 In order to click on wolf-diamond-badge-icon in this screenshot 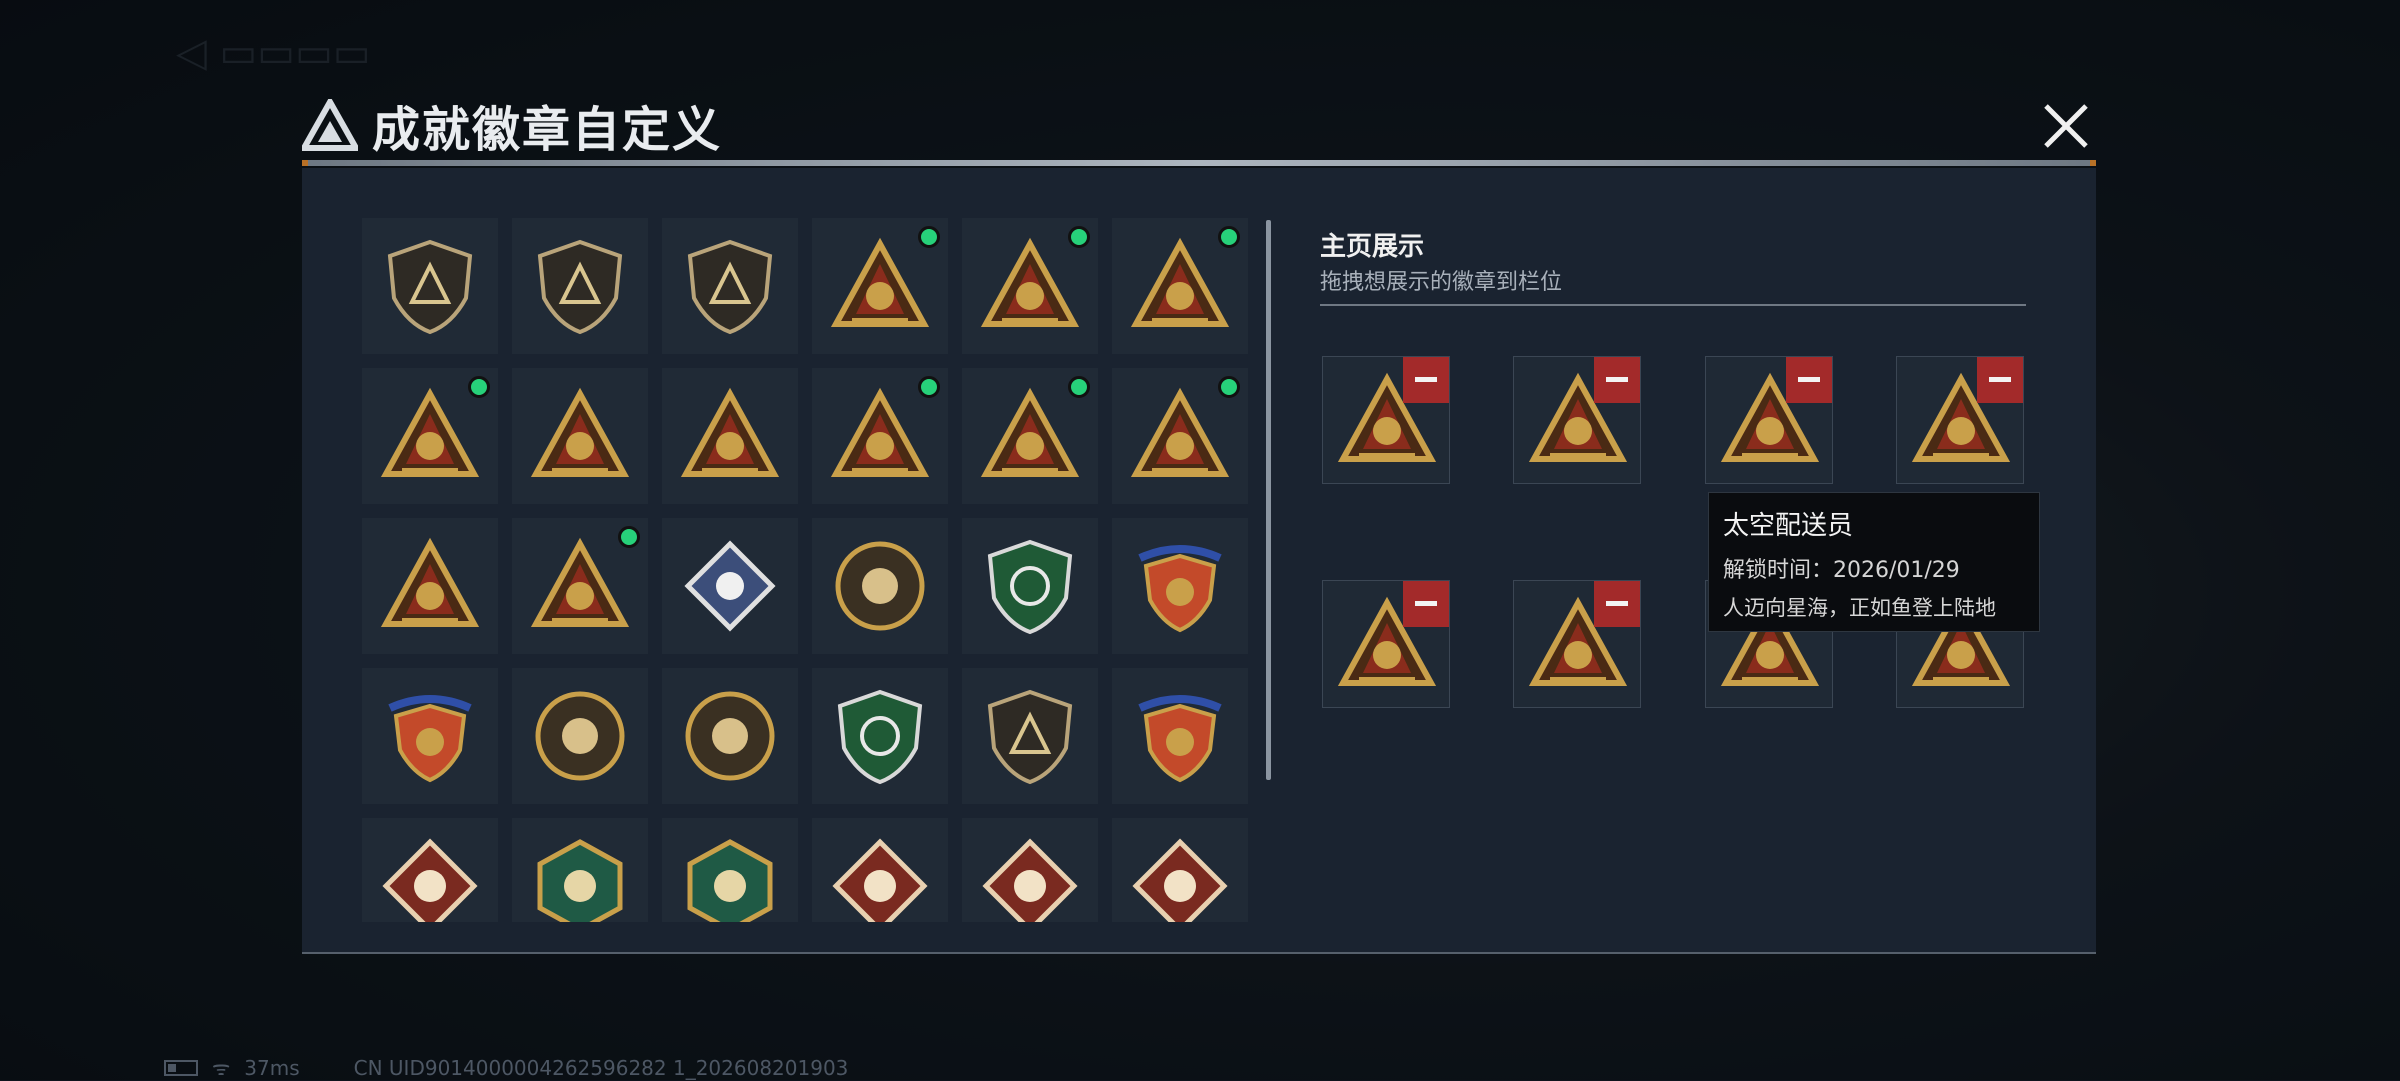, I will do `click(430, 880)`.